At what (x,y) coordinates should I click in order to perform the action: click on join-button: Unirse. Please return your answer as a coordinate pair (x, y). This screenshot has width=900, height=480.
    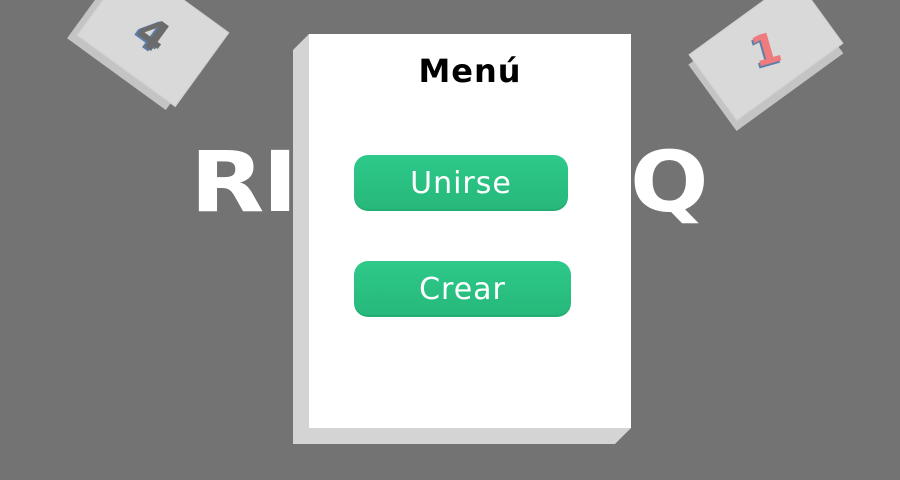
    Looking at the image, I should click on (461, 183).